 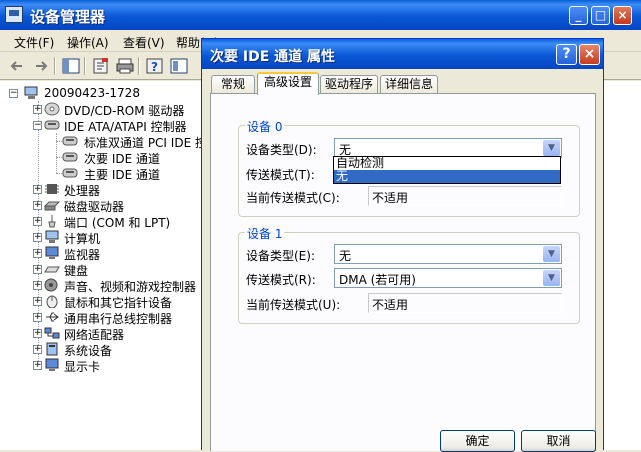 What do you see at coordinates (52, 206) in the screenshot?
I see `disk-drive-icon` at bounding box center [52, 206].